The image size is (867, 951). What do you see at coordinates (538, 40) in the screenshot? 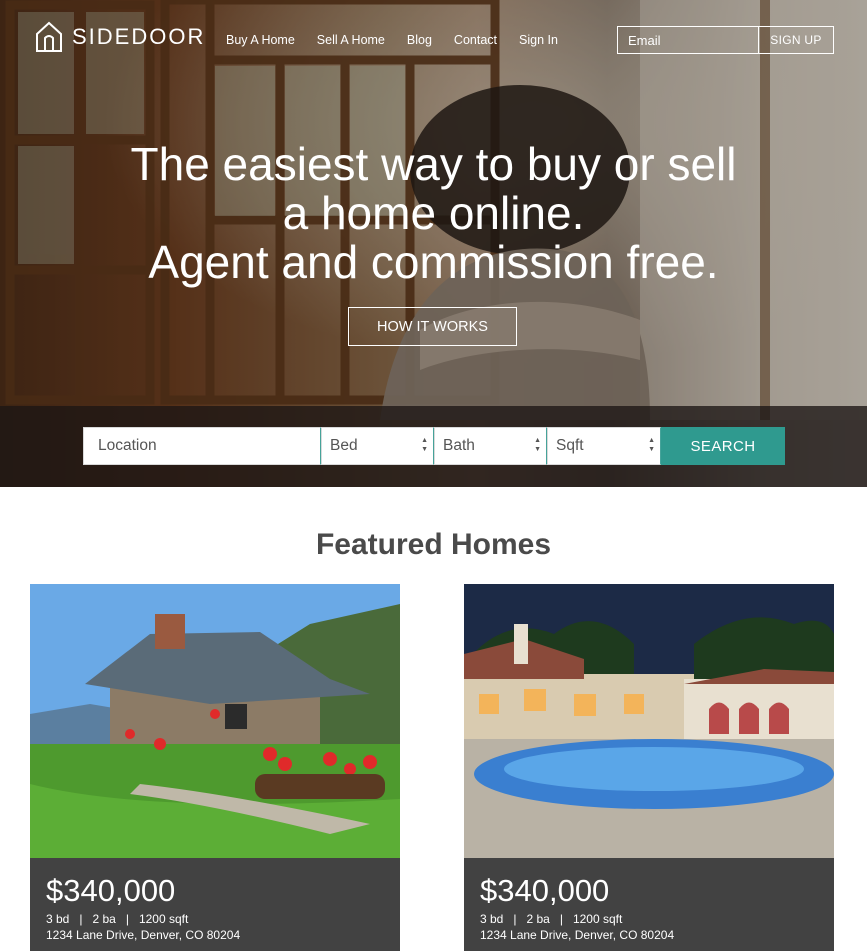
I see `nav-sign-in: Sign In` at bounding box center [538, 40].